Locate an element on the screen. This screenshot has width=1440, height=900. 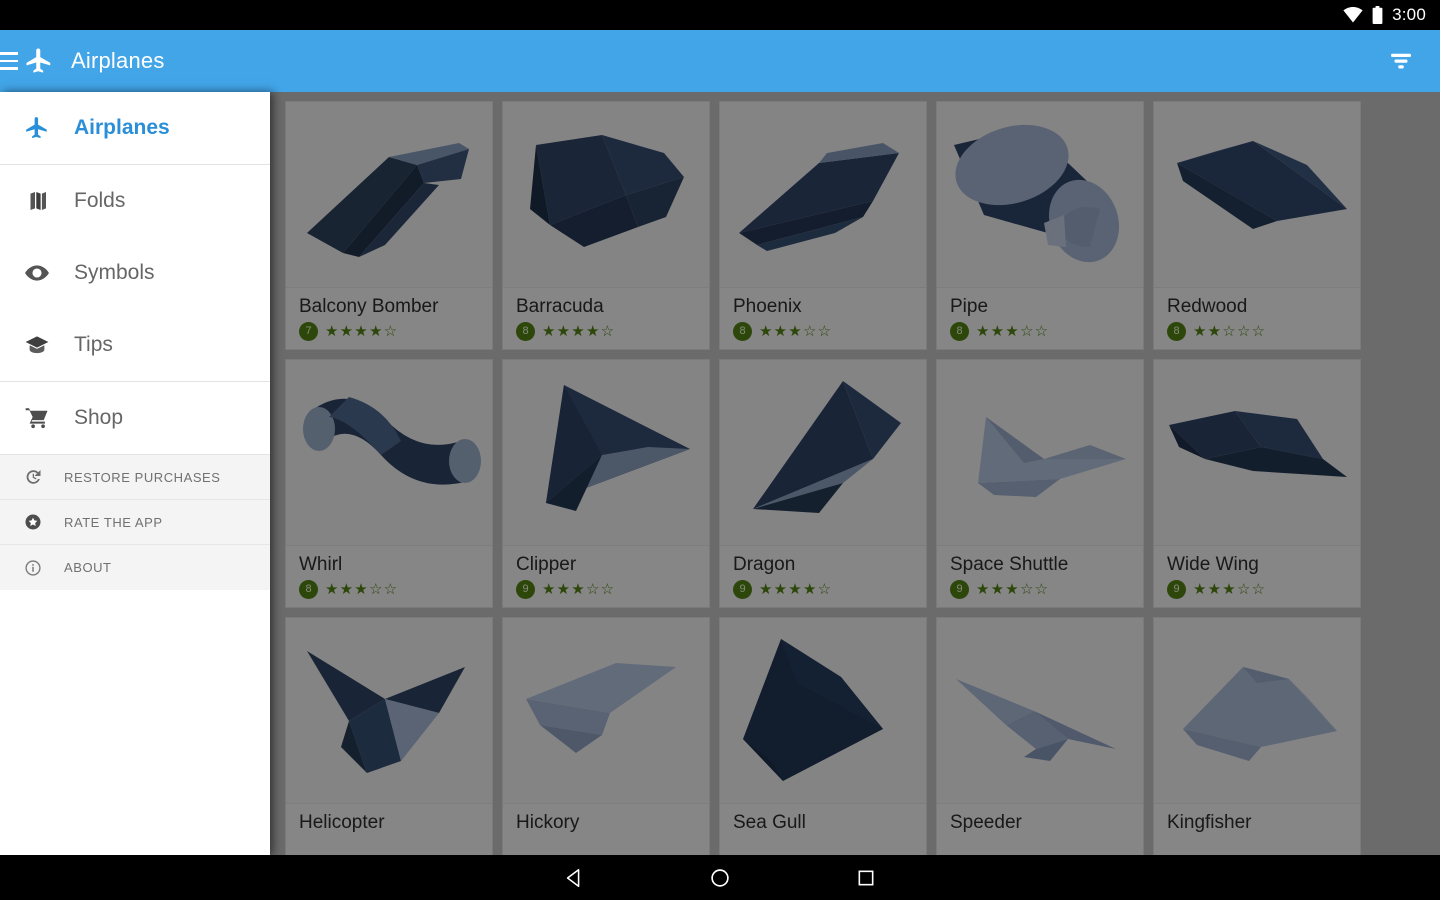
airplane-card: Redwood 8 ★★☆☆☆ is located at coordinates (1257, 225).